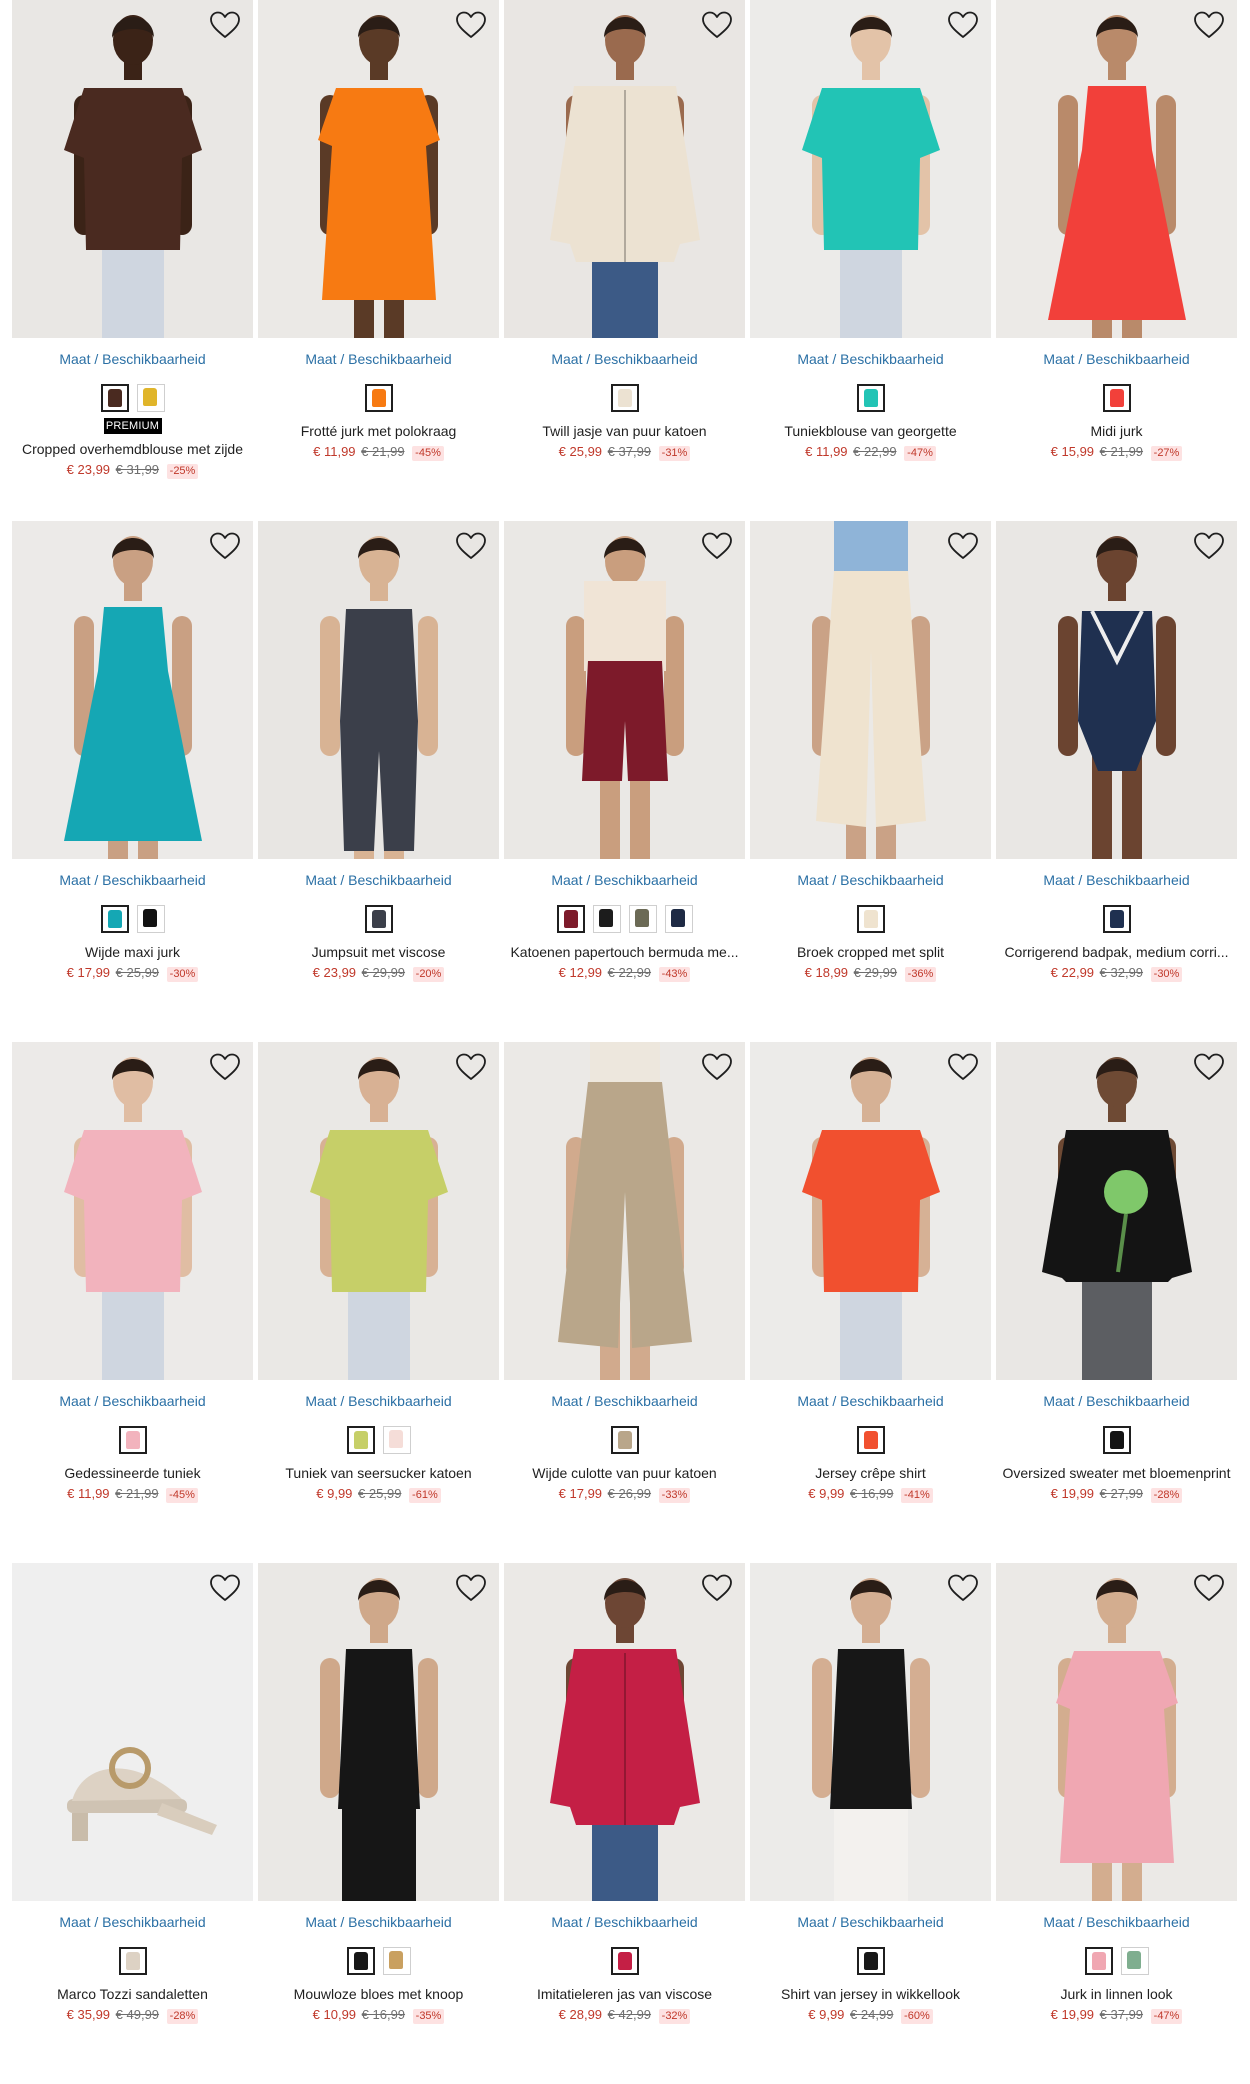 This screenshot has height=2084, width=1250. Describe the element at coordinates (624, 1473) in the screenshot. I see `product-title: Wijde culotte van puur katoen` at that location.